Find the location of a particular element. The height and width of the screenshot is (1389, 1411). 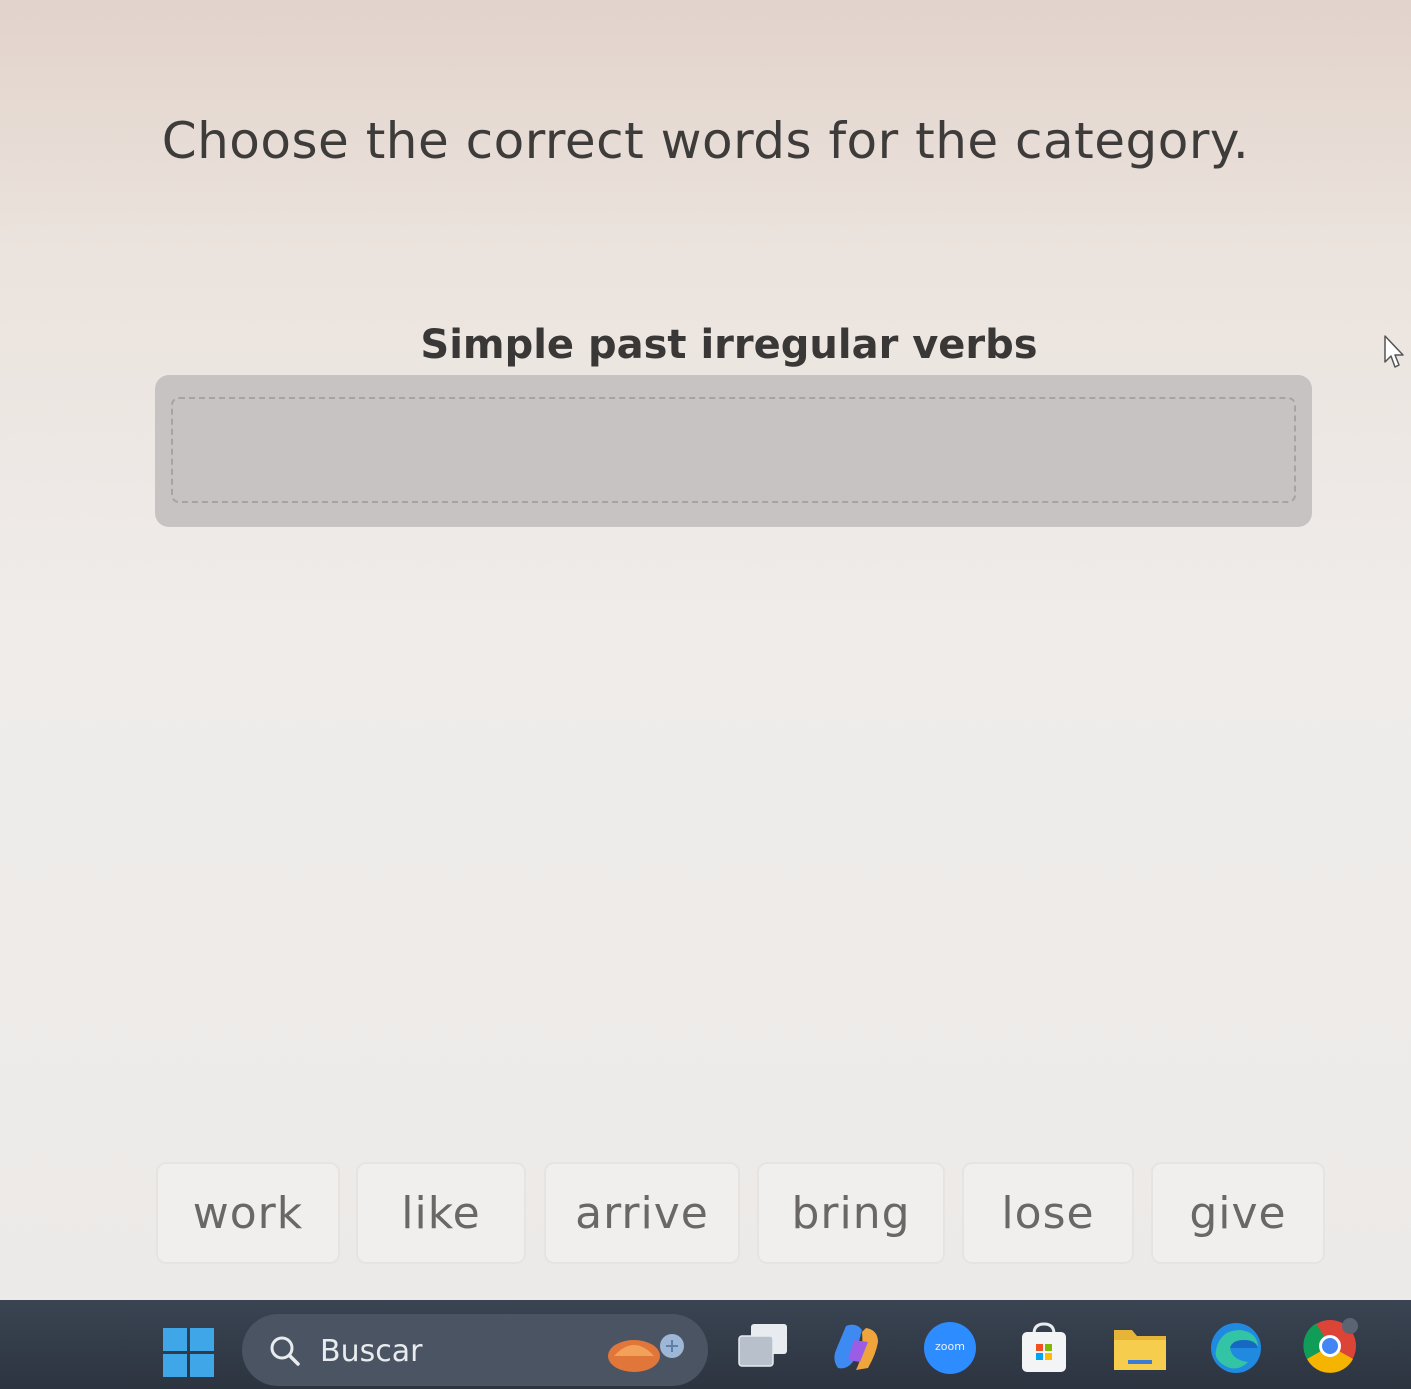

drop-zone-dashed-area is located at coordinates (733, 450).